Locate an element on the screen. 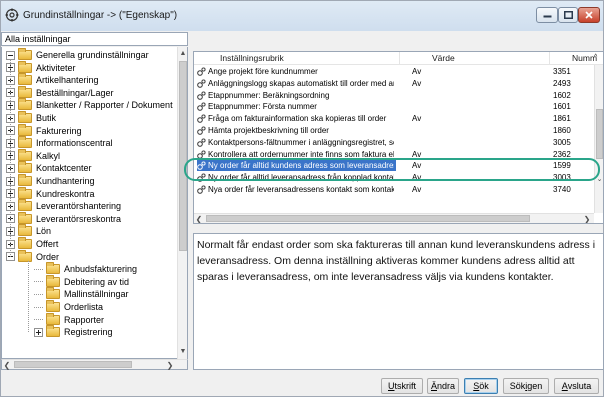 The width and height of the screenshot is (604, 397). print-button: Utskrift is located at coordinates (402, 386).